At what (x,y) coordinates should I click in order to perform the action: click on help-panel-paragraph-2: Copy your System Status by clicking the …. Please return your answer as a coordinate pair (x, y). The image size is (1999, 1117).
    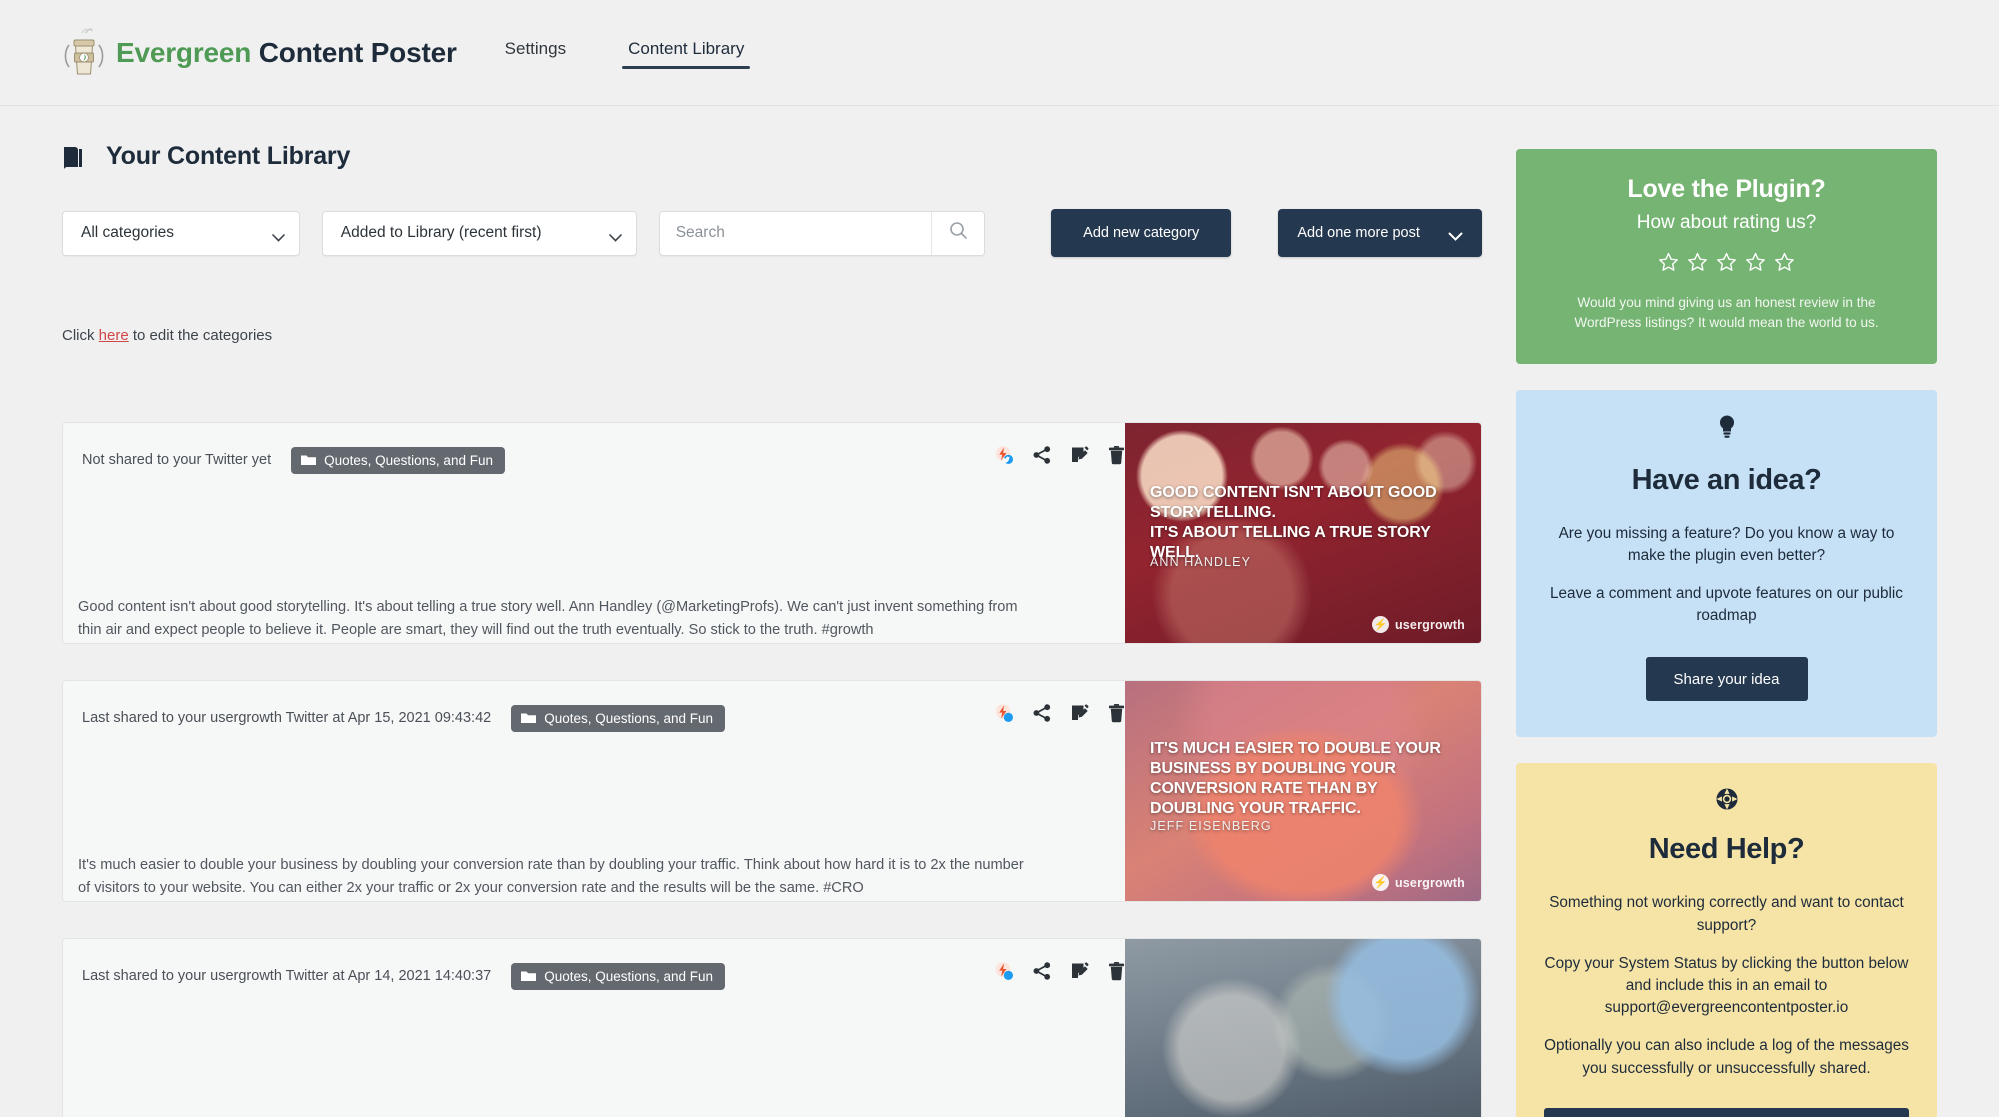
    Looking at the image, I should click on (1726, 985).